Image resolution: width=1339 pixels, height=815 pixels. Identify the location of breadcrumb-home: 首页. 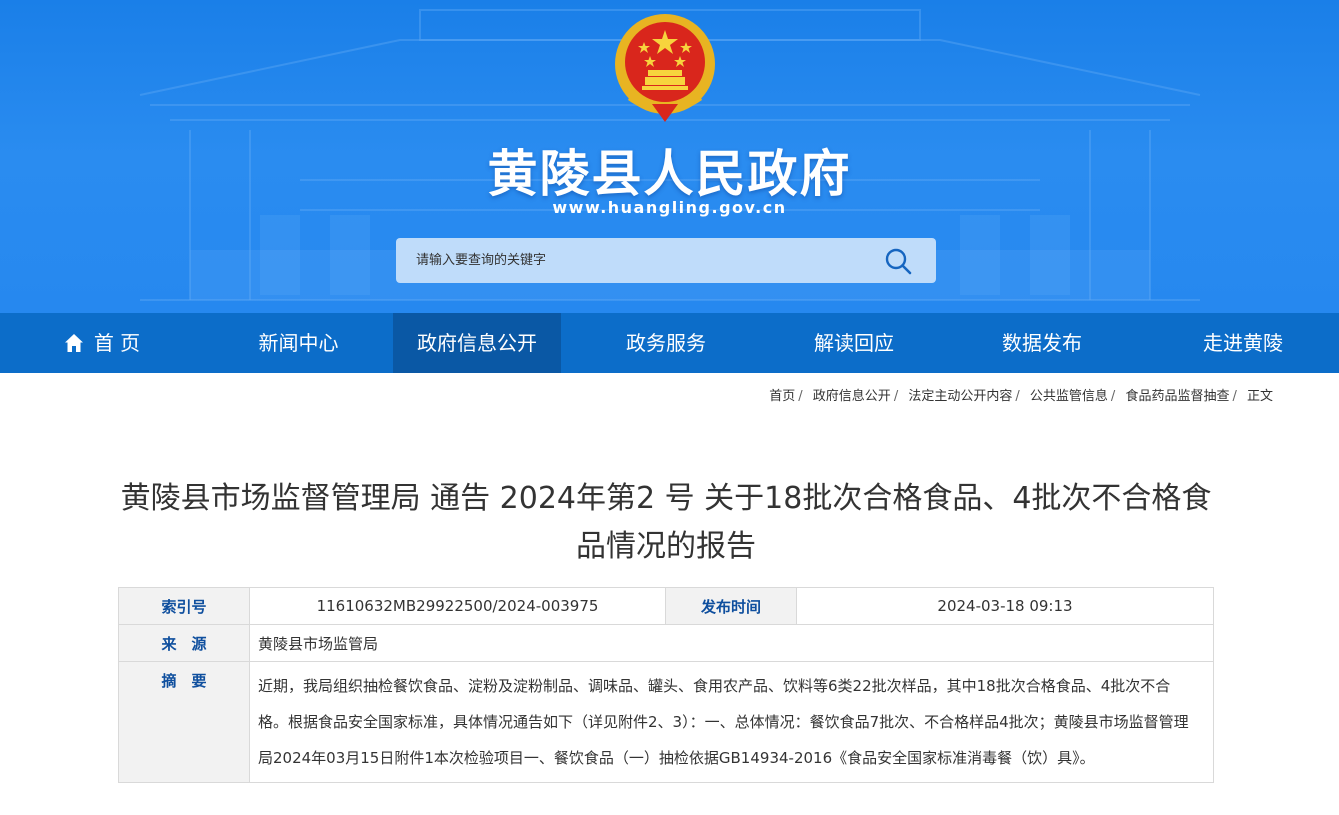
(782, 394).